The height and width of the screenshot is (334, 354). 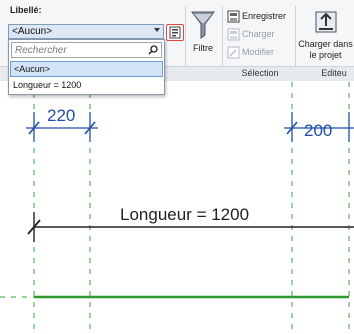 I want to click on load-in-project-line1: Charger dans, so click(x=325, y=44).